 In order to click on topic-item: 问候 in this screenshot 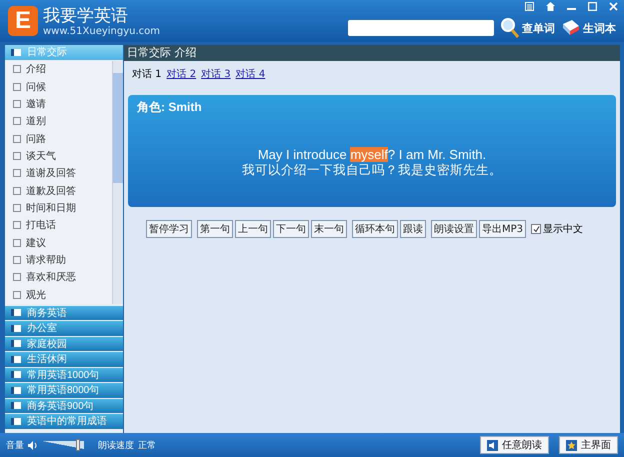, I will do `click(58, 87)`.